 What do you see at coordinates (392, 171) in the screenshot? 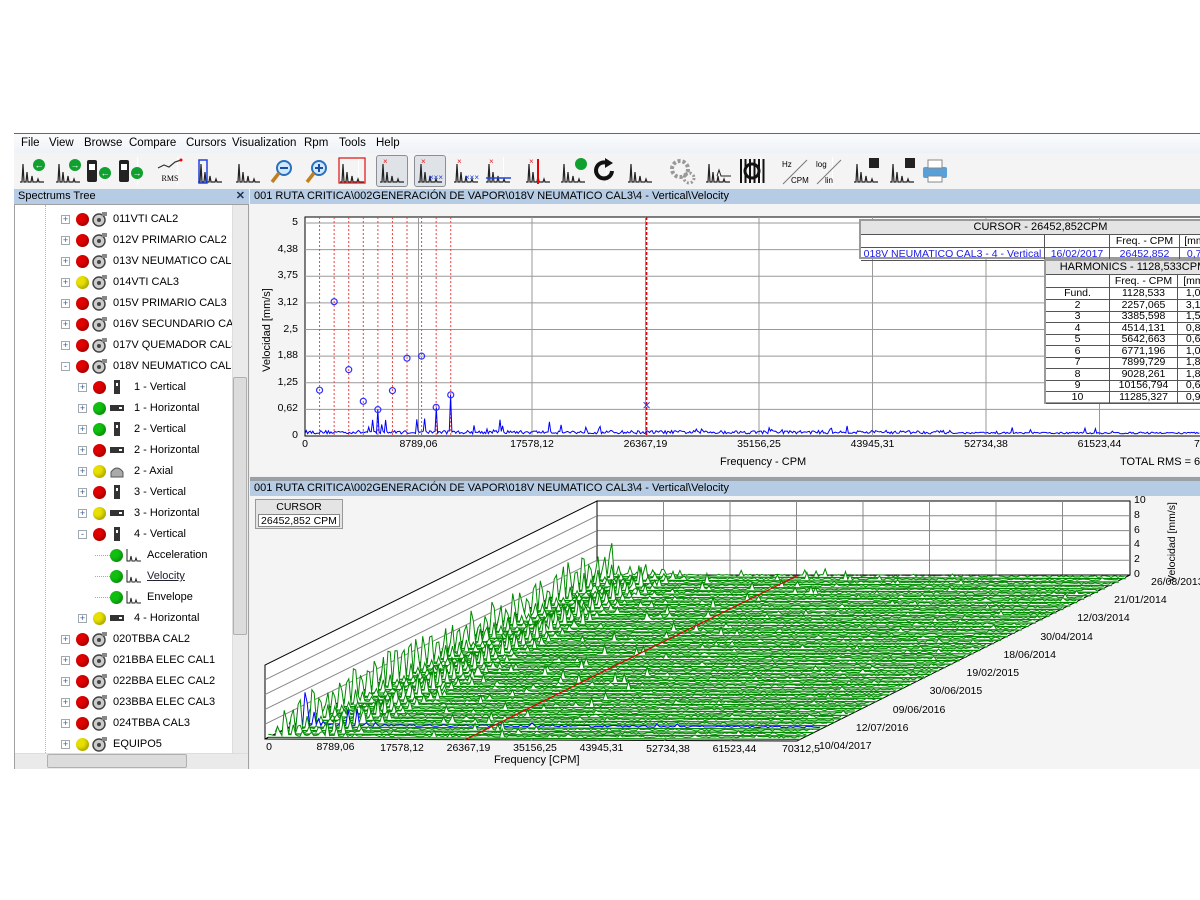
I see `single-cursor-button: ×` at bounding box center [392, 171].